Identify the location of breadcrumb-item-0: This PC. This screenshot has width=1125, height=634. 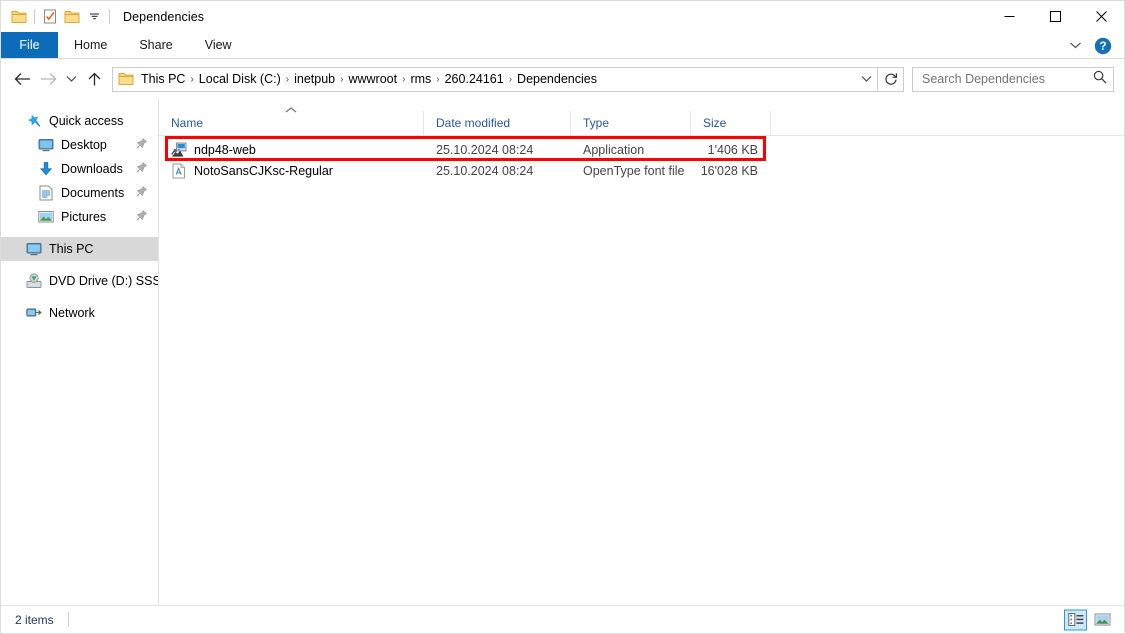
(163, 79).